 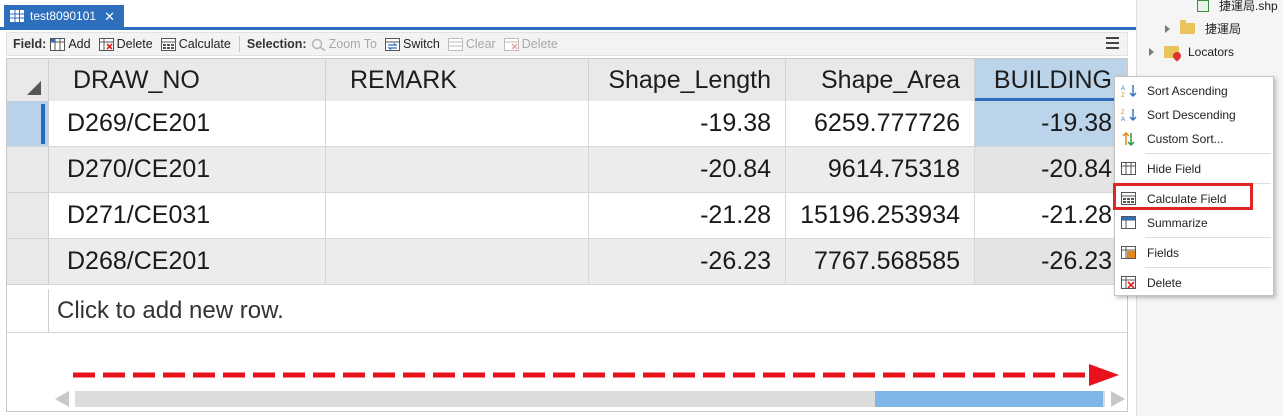 I want to click on custom-sort-icon, so click(x=1129, y=139).